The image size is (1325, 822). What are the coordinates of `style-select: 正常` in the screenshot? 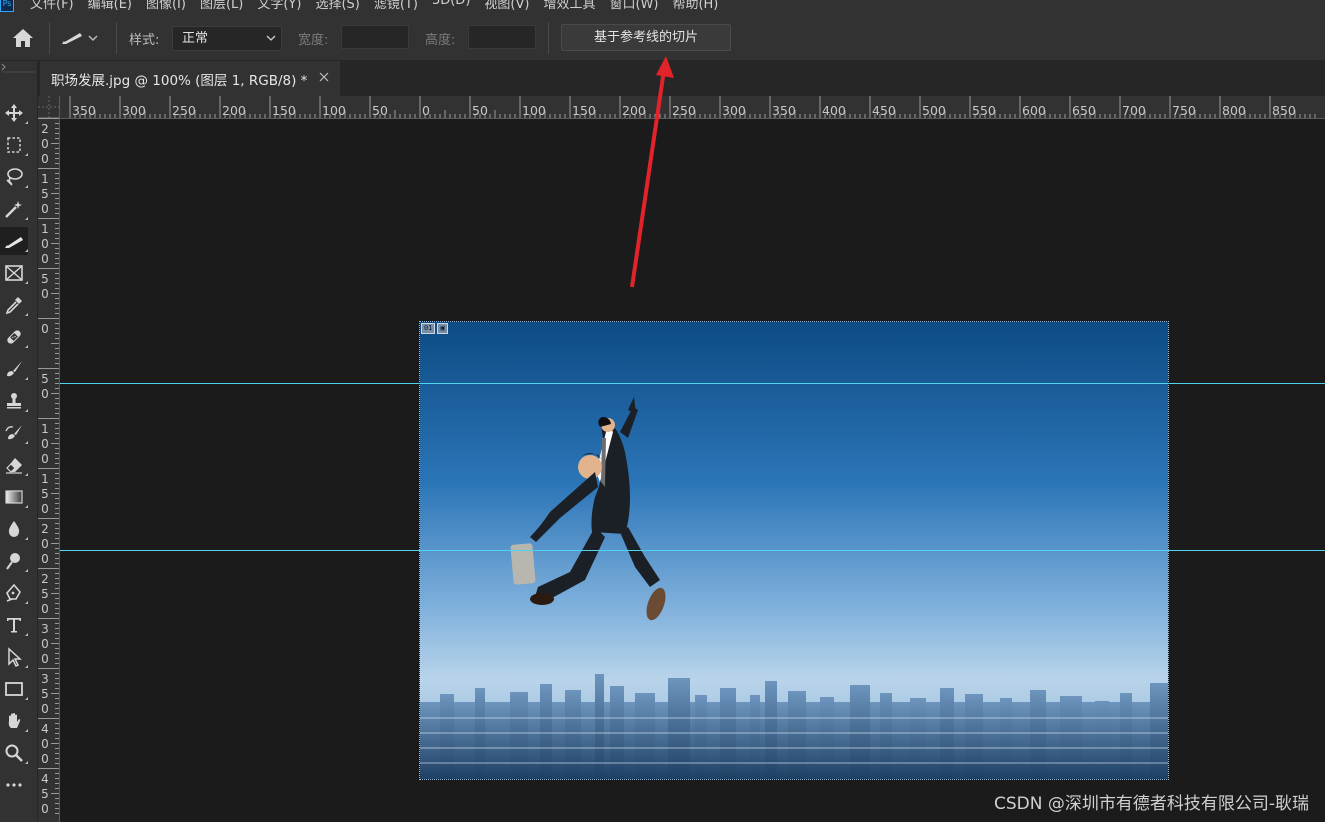 It's located at (227, 38).